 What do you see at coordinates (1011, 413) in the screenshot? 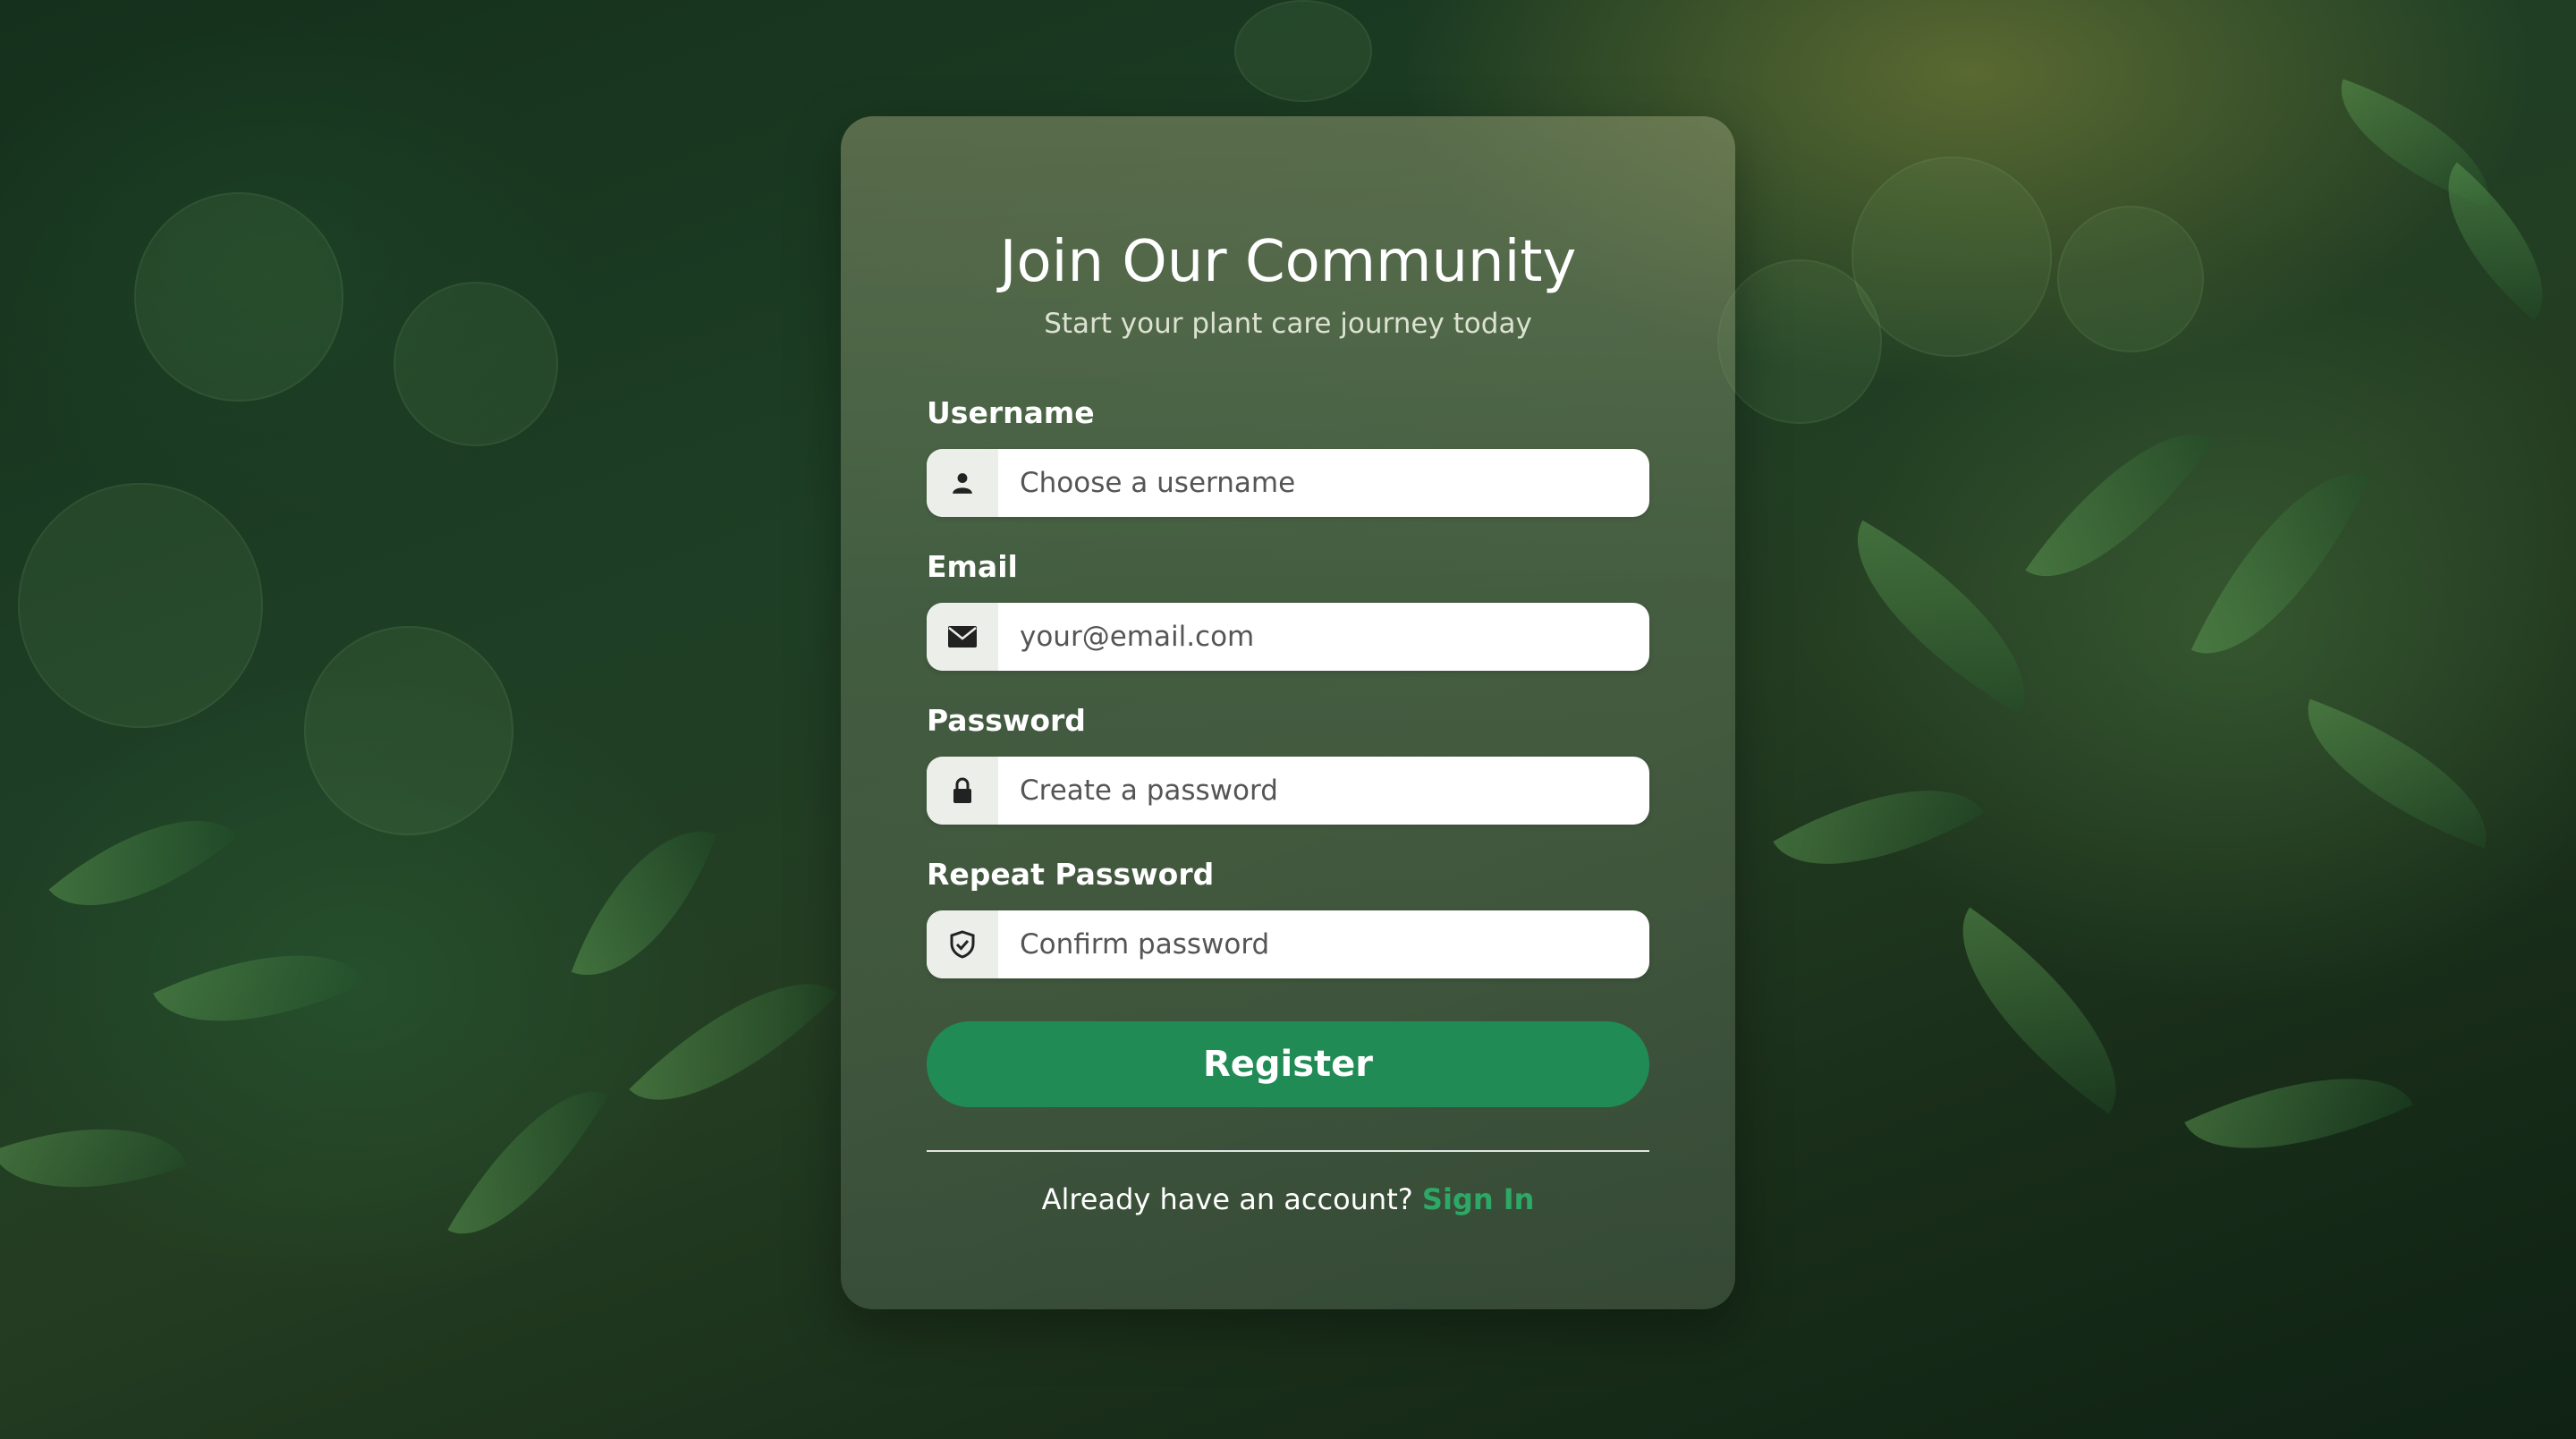
I see `username-label: Username` at bounding box center [1011, 413].